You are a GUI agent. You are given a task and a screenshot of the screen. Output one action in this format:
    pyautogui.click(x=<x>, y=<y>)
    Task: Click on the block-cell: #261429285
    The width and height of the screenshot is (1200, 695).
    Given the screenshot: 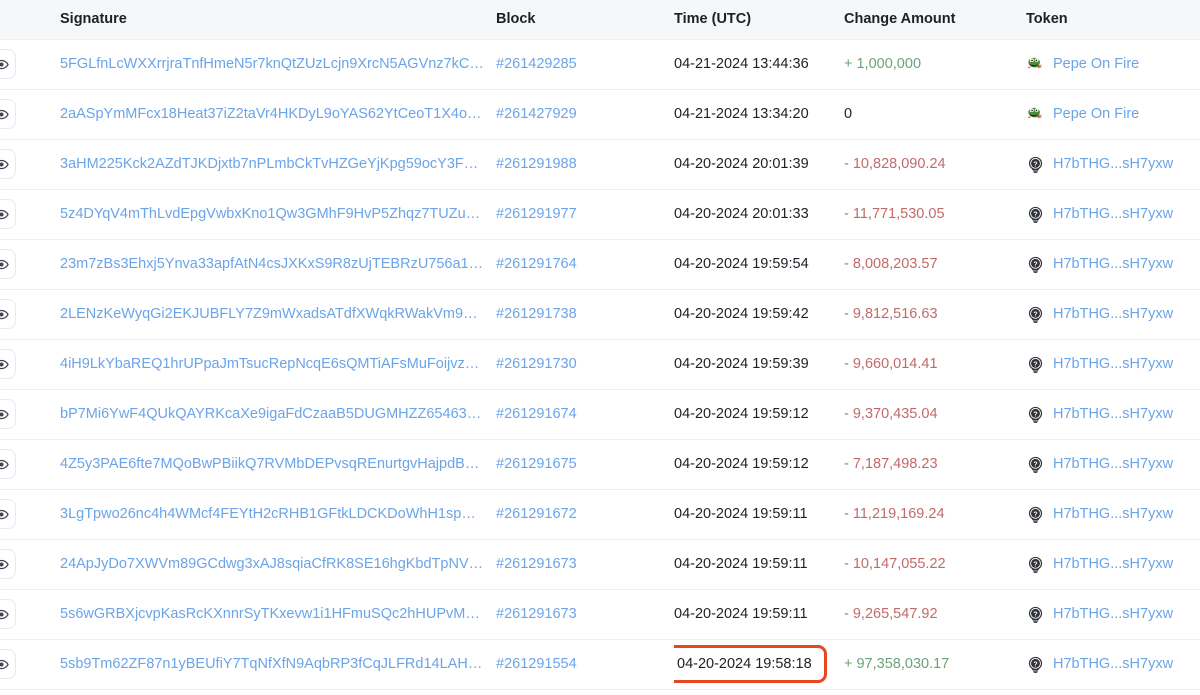 What is the action you would take?
    pyautogui.click(x=585, y=64)
    